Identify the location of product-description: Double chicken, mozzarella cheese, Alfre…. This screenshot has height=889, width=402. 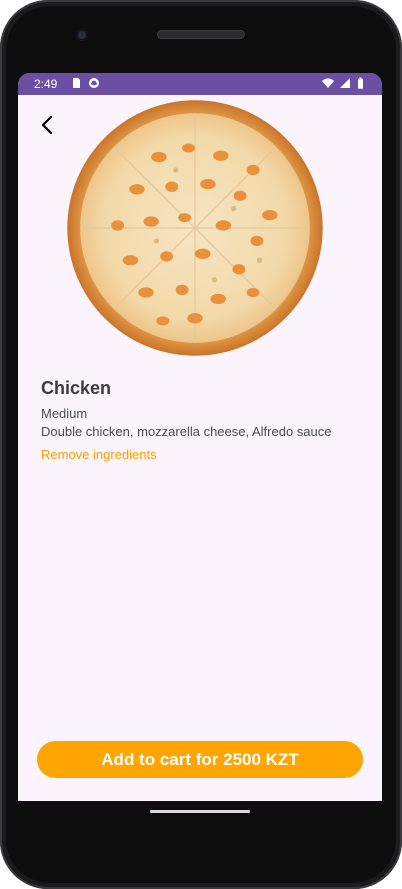
(186, 431).